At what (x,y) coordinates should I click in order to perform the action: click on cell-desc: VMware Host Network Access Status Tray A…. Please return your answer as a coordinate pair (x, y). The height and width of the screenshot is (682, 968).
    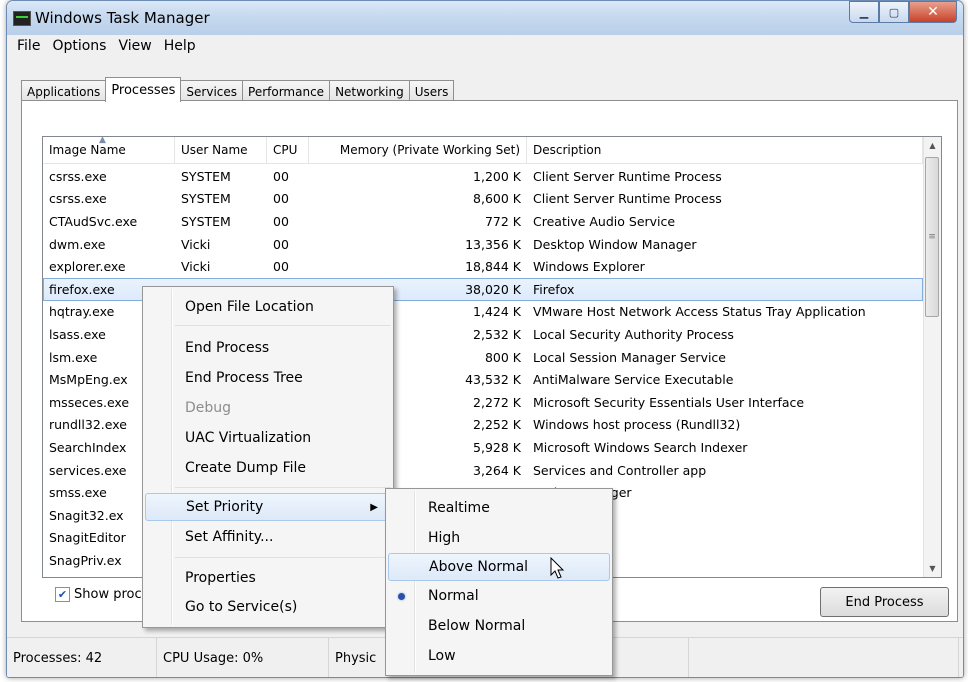
    Looking at the image, I should click on (699, 312).